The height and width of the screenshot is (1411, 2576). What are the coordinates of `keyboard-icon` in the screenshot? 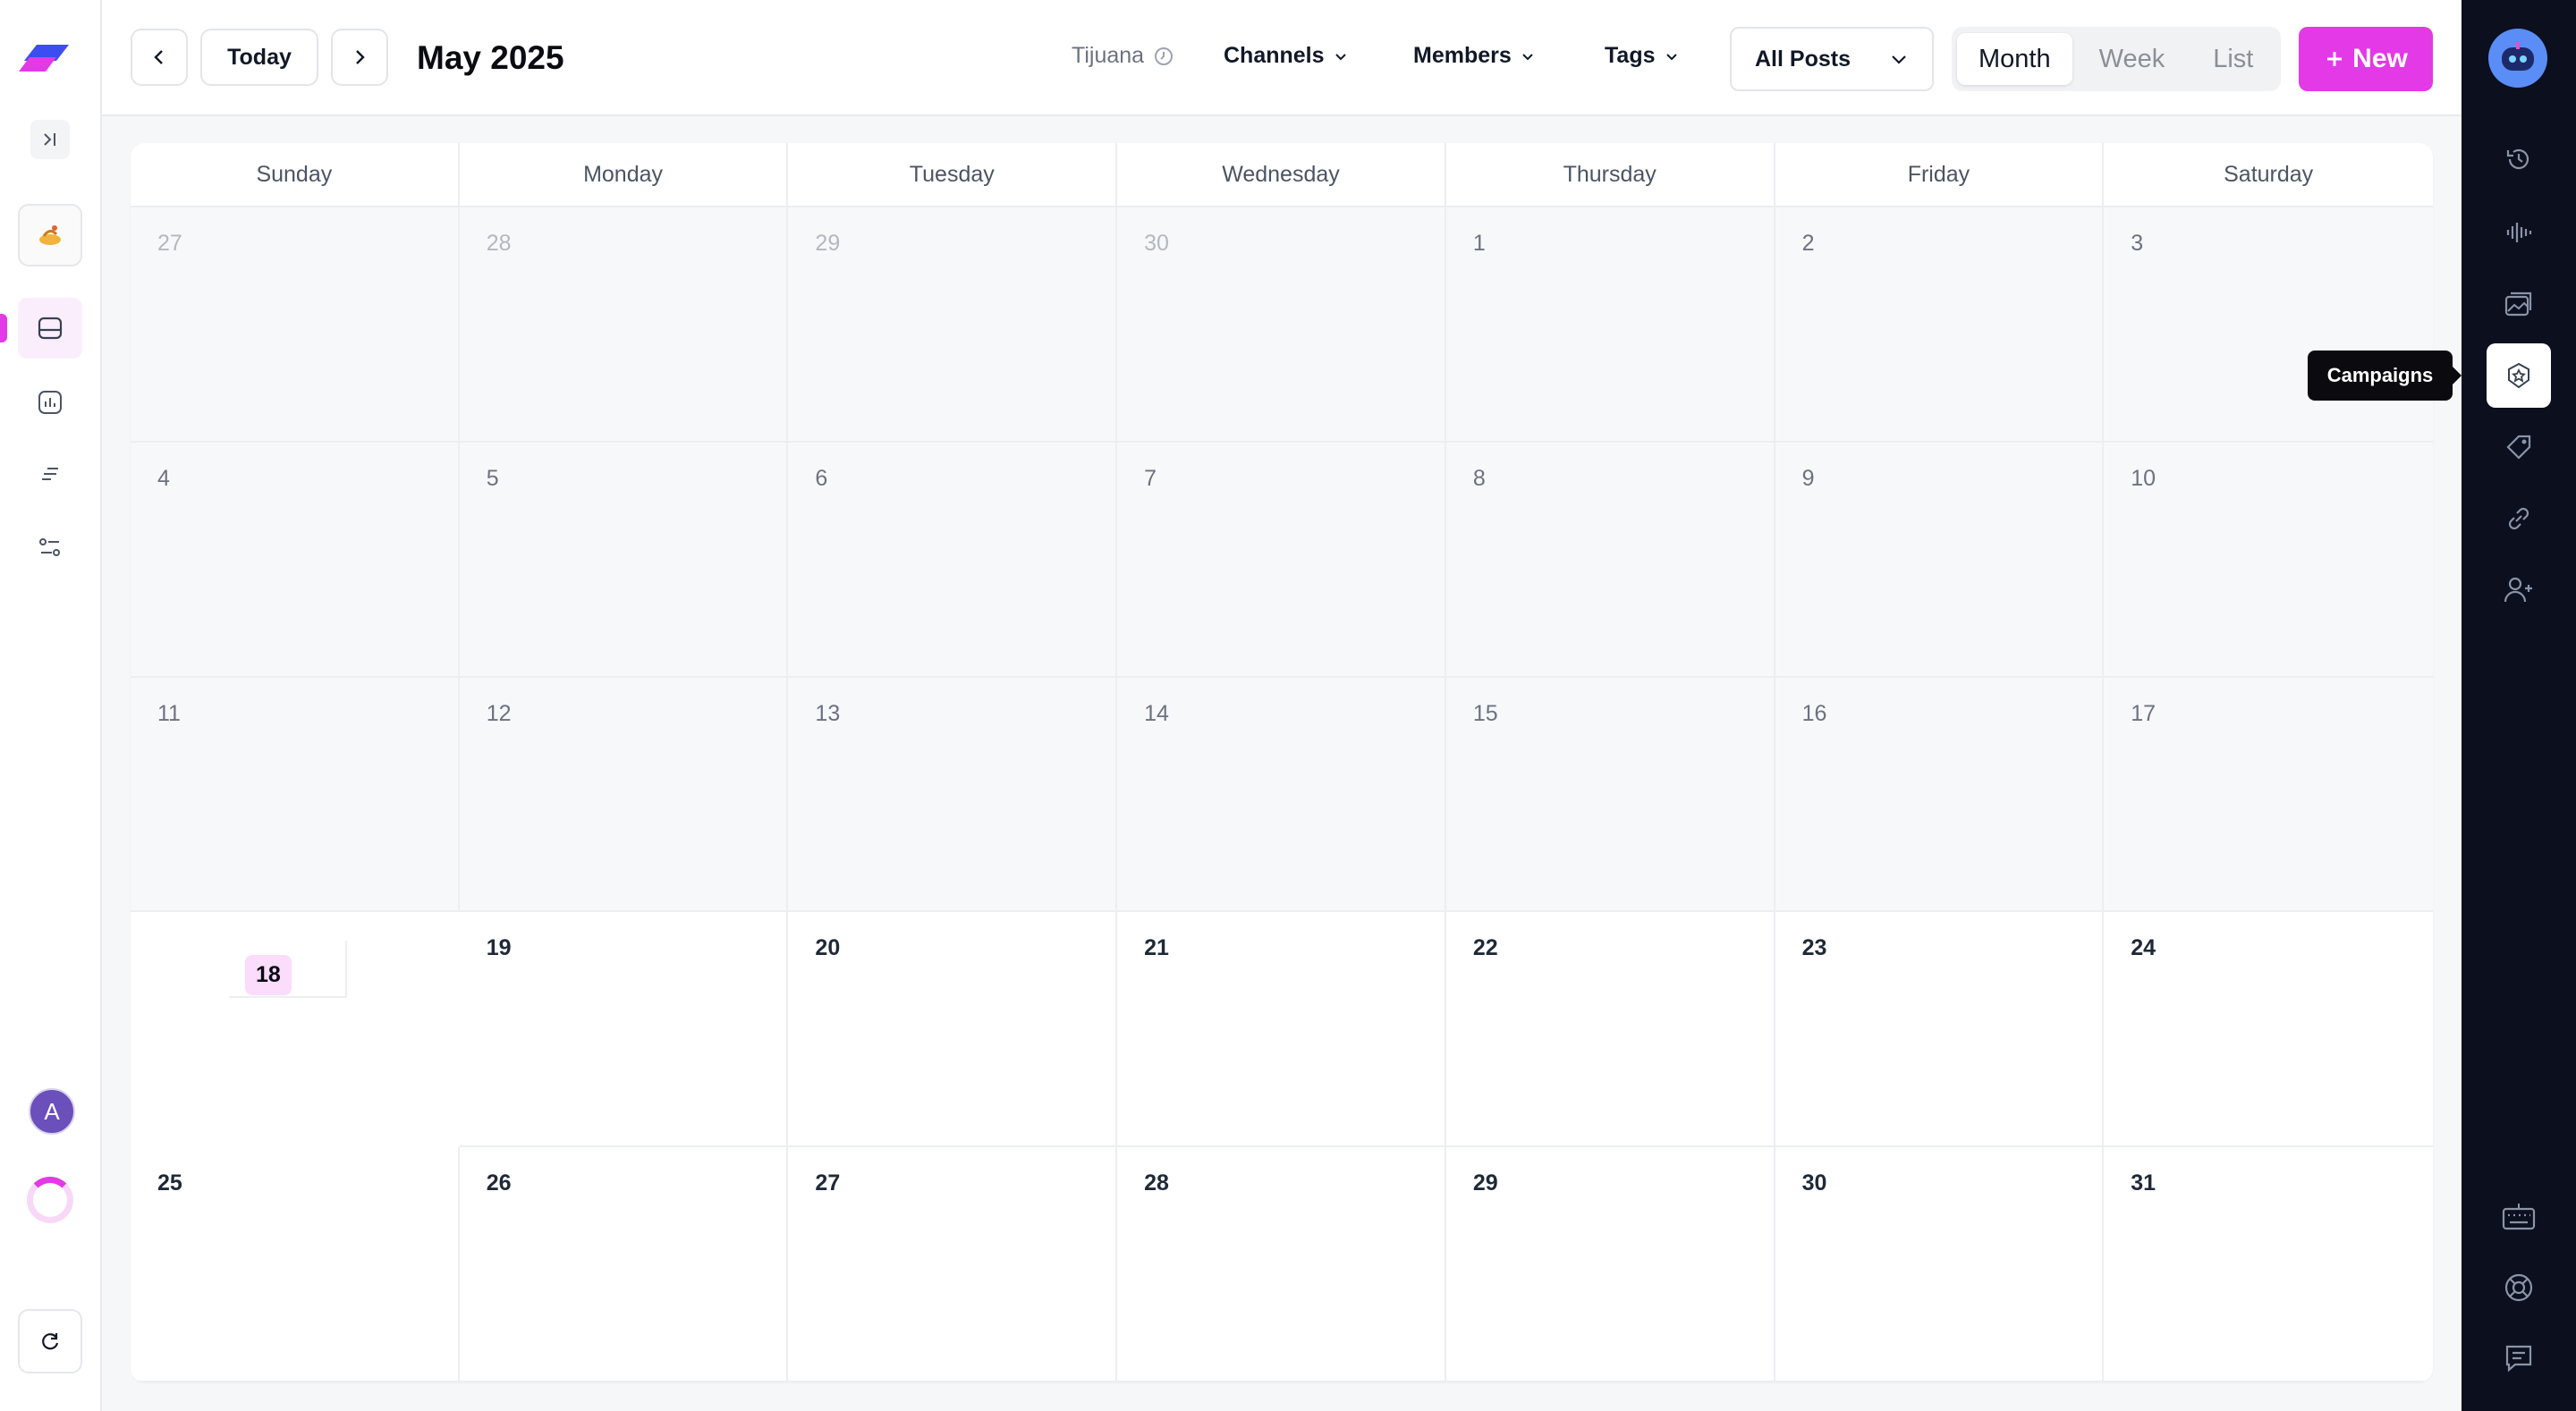 It's located at (2518, 1216).